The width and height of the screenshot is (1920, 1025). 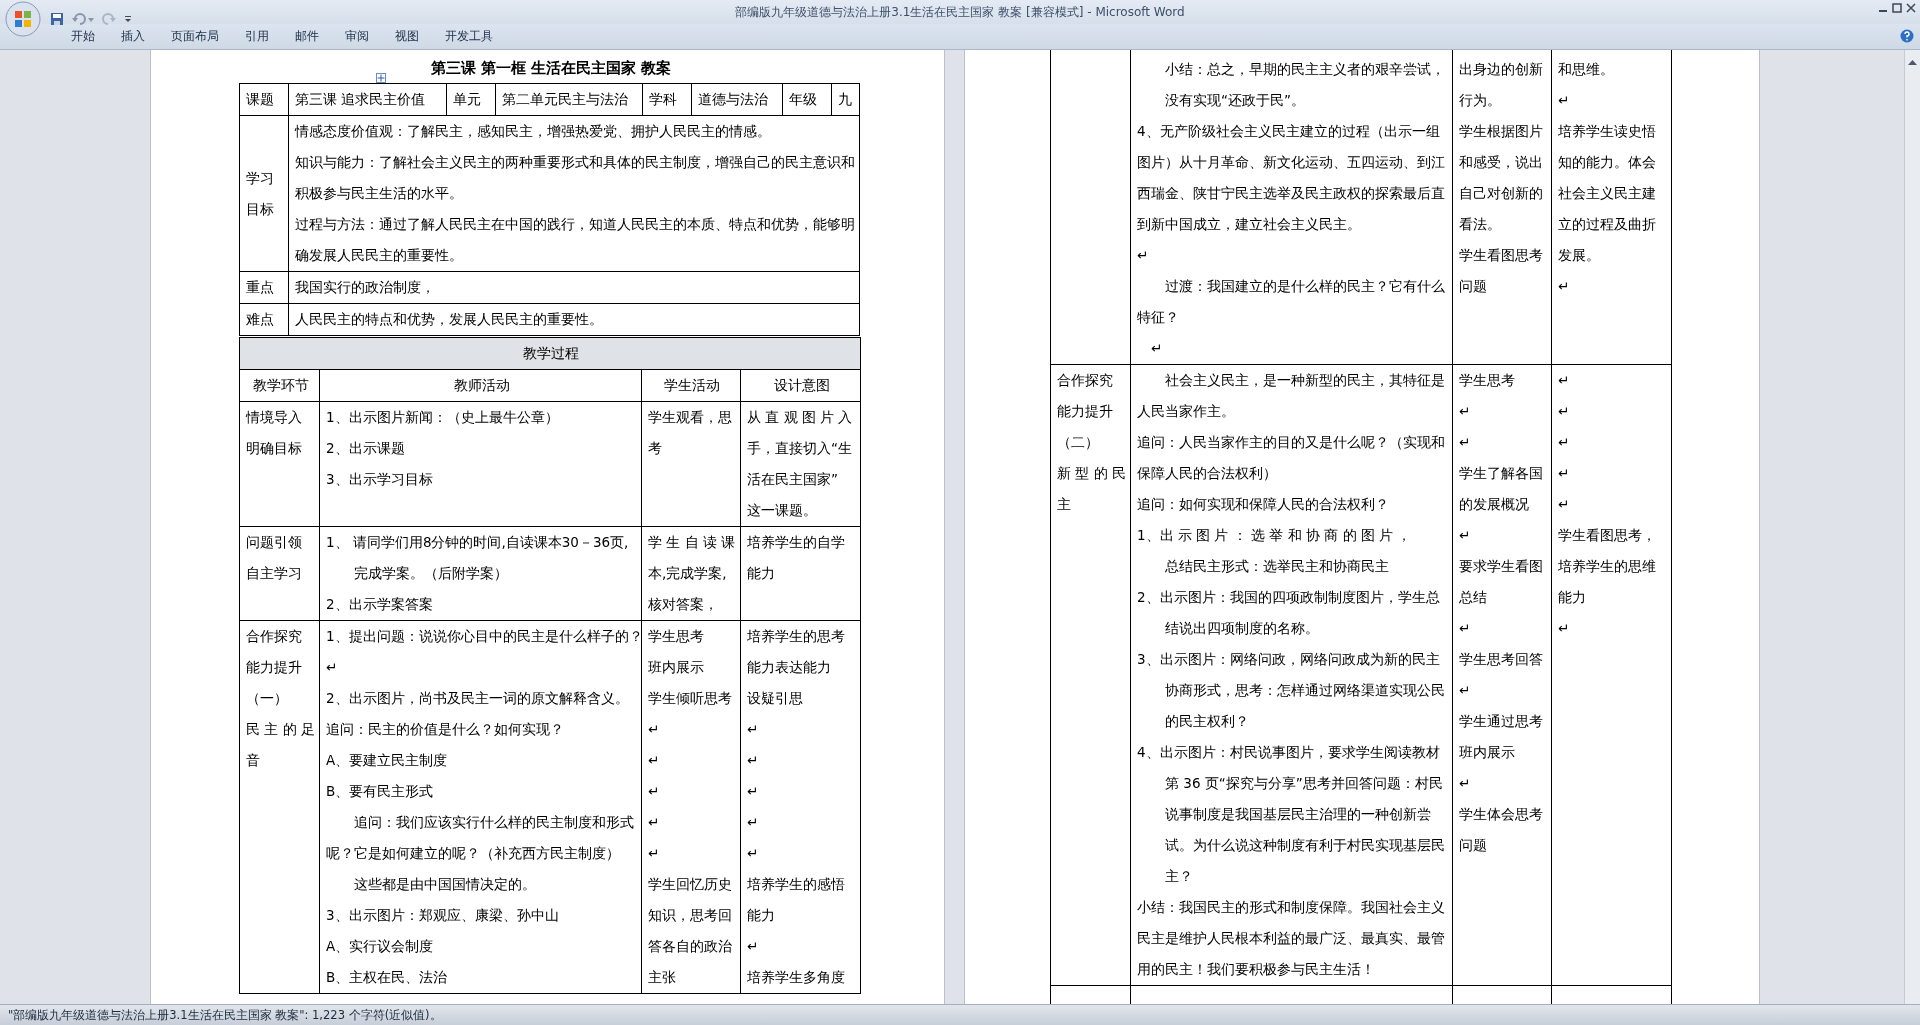 I want to click on text-line: 行为。, so click(x=1480, y=100).